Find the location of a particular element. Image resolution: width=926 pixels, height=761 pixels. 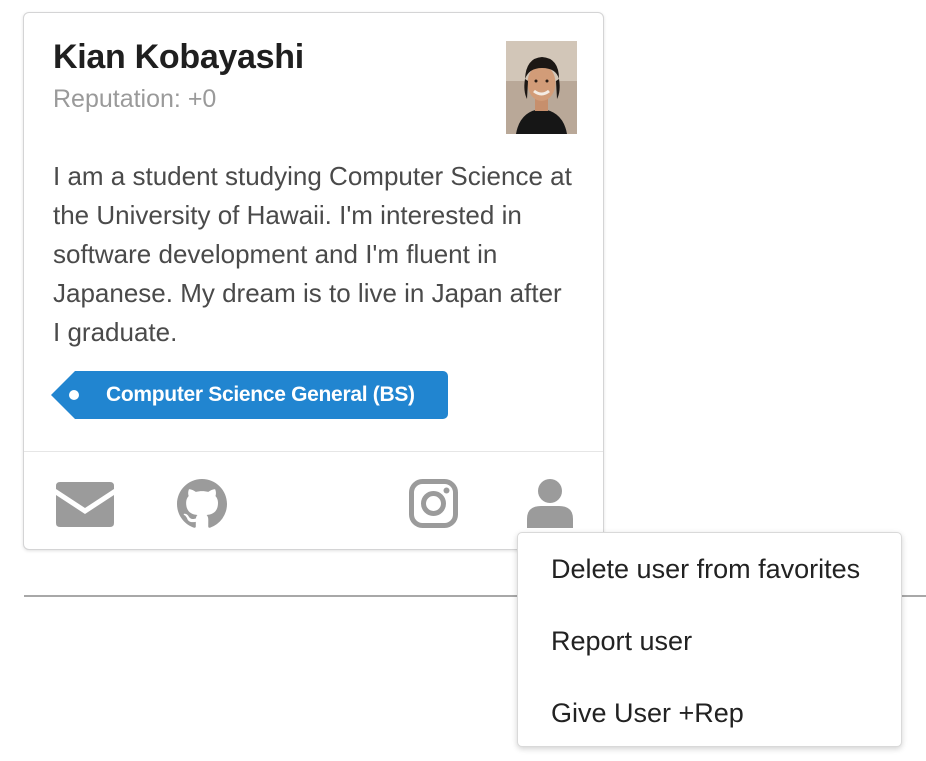

tag-dot is located at coordinates (74, 395).